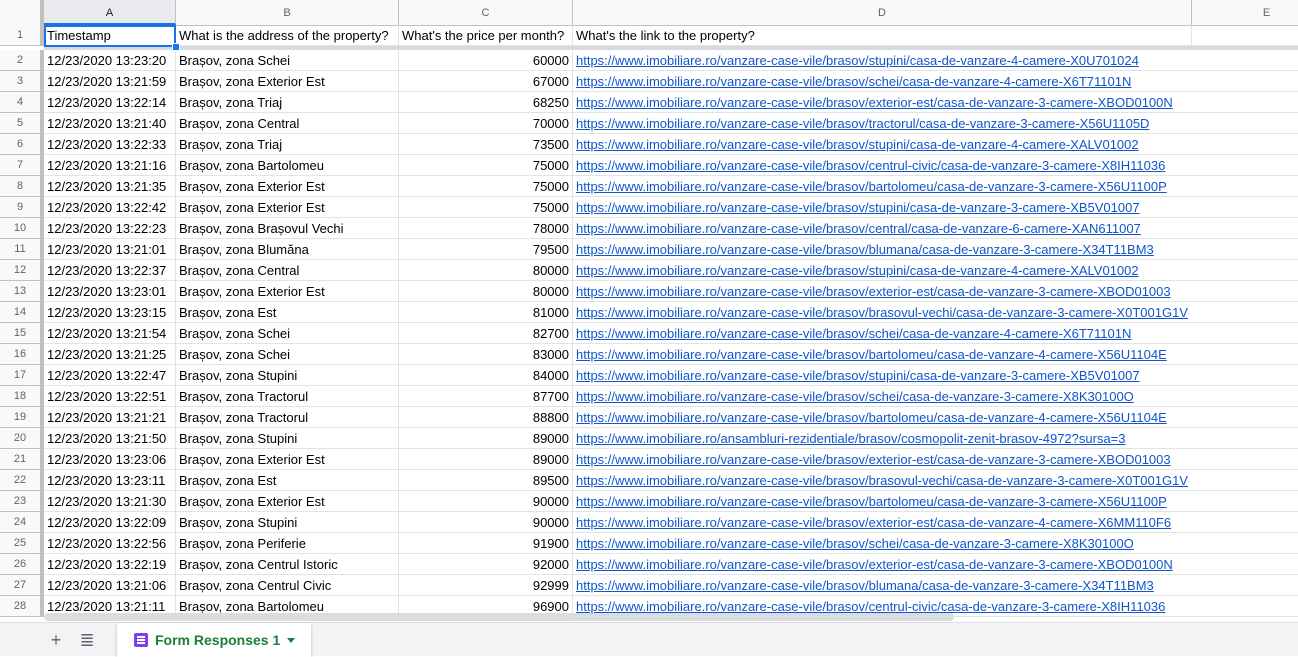 The image size is (1298, 657). What do you see at coordinates (22, 375) in the screenshot?
I see `row-number: 17` at bounding box center [22, 375].